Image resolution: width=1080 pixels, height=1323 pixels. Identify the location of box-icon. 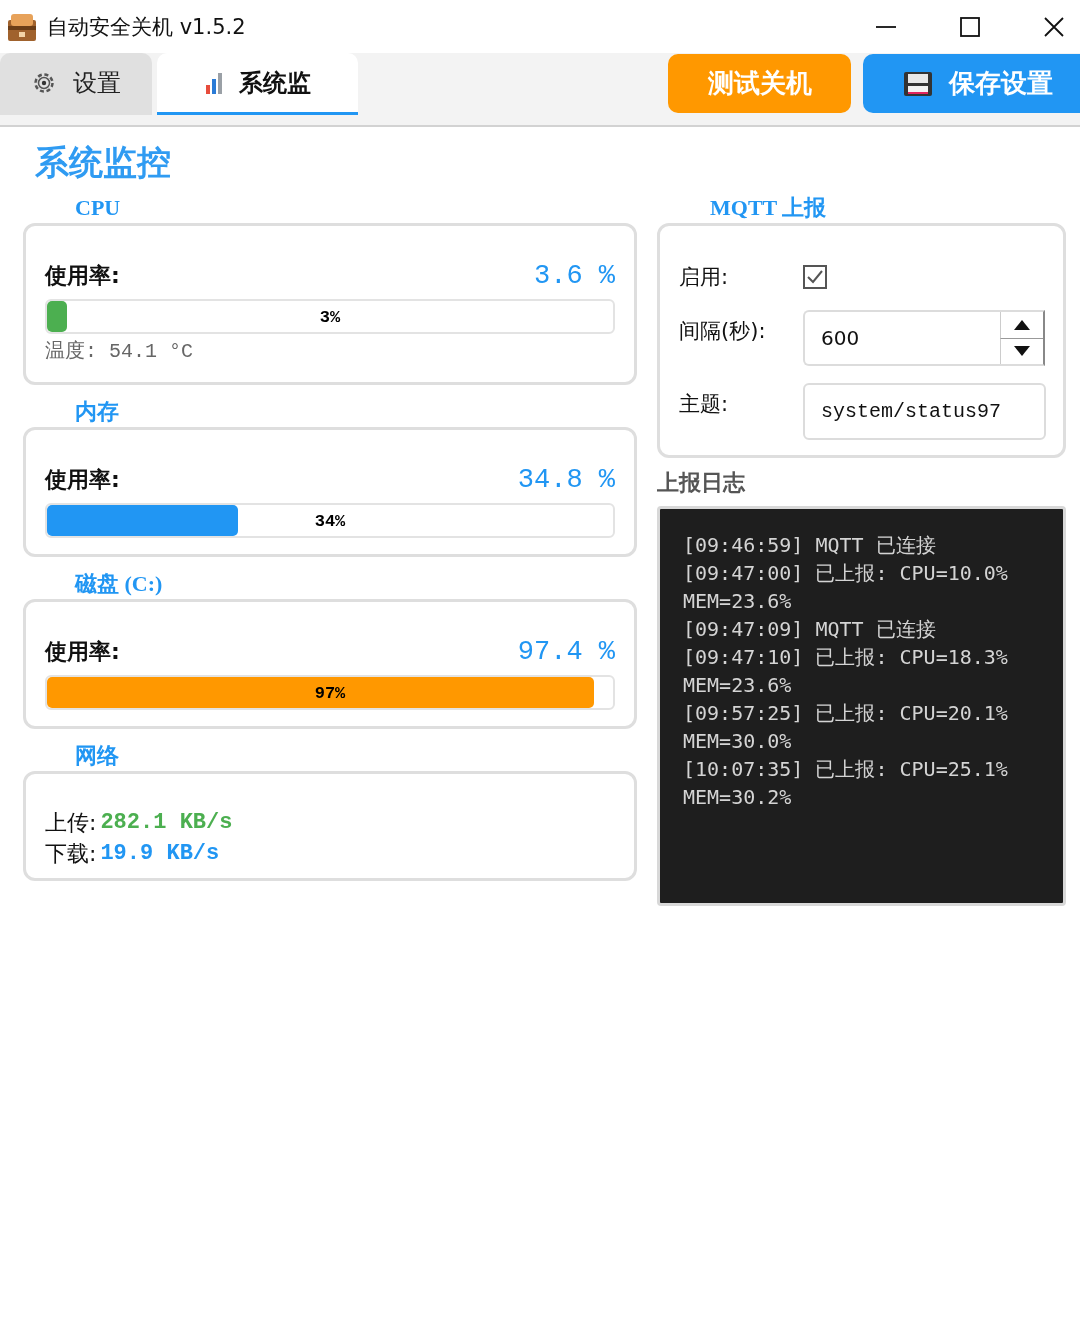
(22, 26).